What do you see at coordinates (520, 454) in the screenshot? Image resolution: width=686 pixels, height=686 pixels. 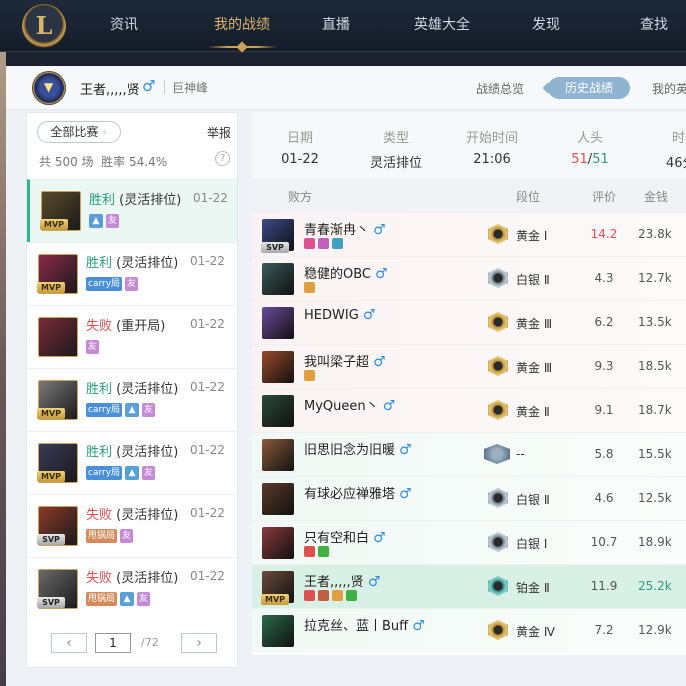 I see `player-rank: --` at bounding box center [520, 454].